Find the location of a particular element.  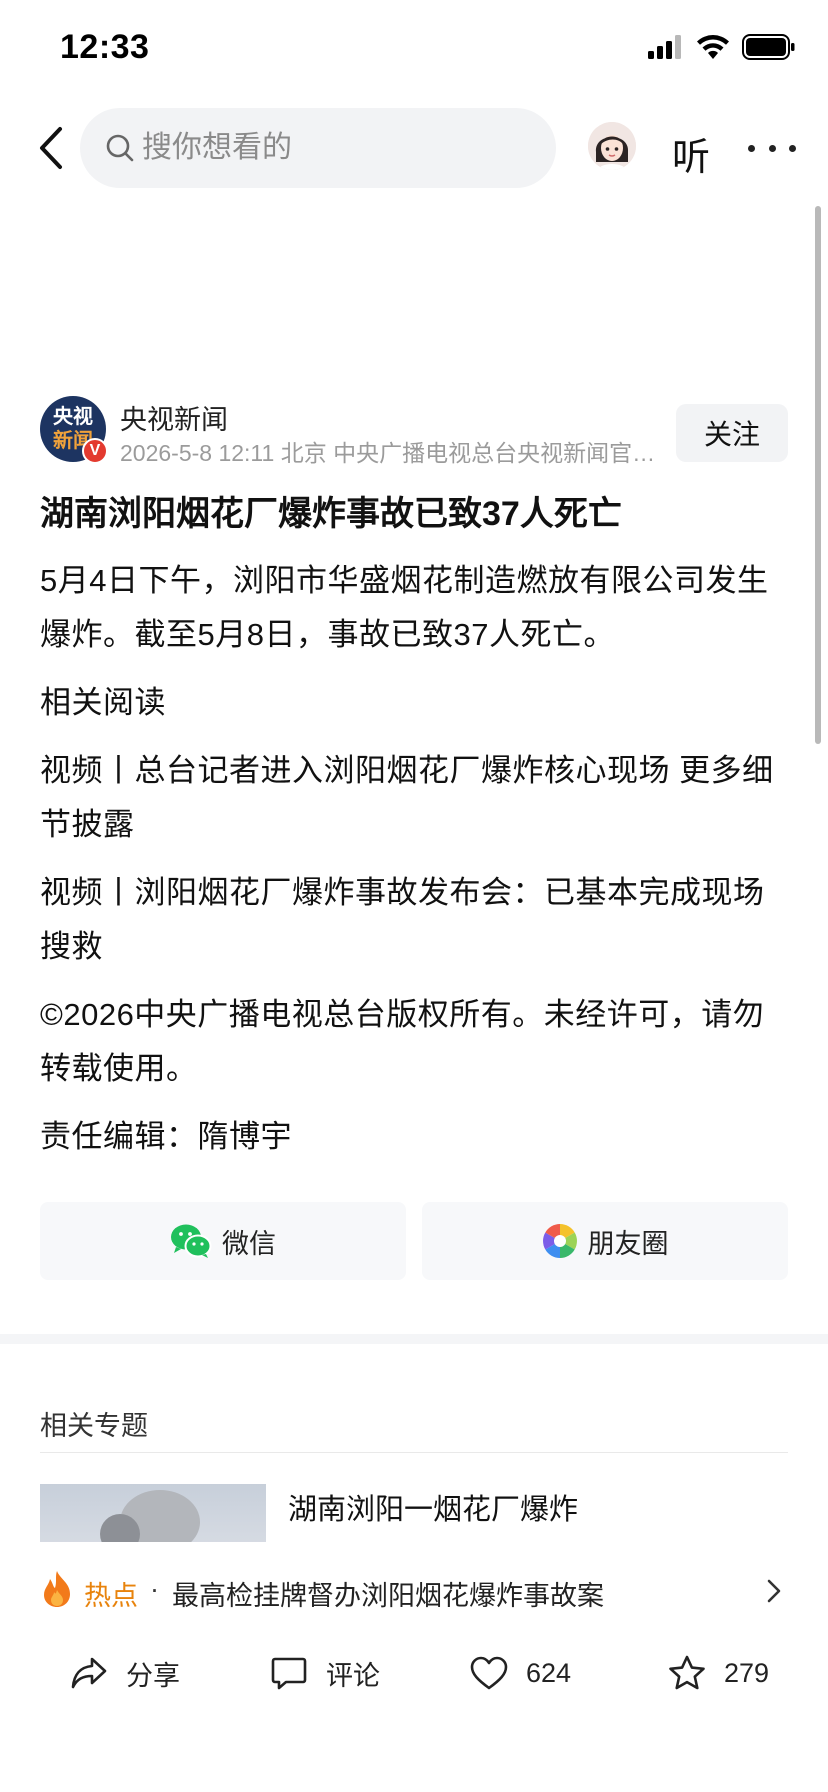

author-name: 央视新闻 is located at coordinates (174, 417).